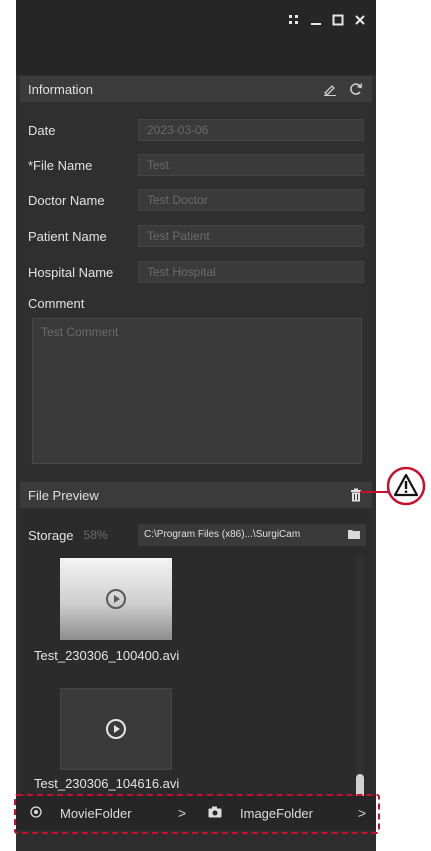  What do you see at coordinates (294, 20) in the screenshot?
I see `grip-icon` at bounding box center [294, 20].